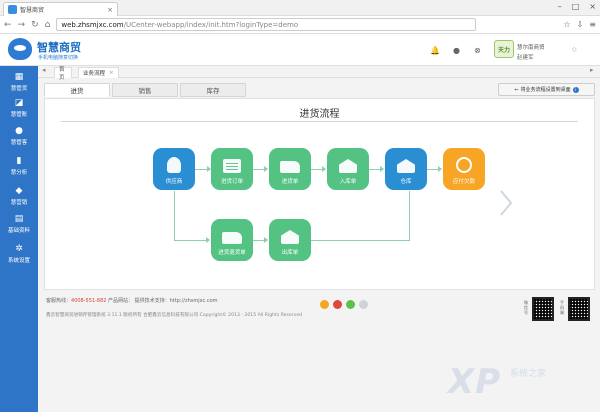 The height and width of the screenshot is (412, 600). What do you see at coordinates (59, 47) in the screenshot?
I see `brand-name: 智慧商贸` at bounding box center [59, 47].